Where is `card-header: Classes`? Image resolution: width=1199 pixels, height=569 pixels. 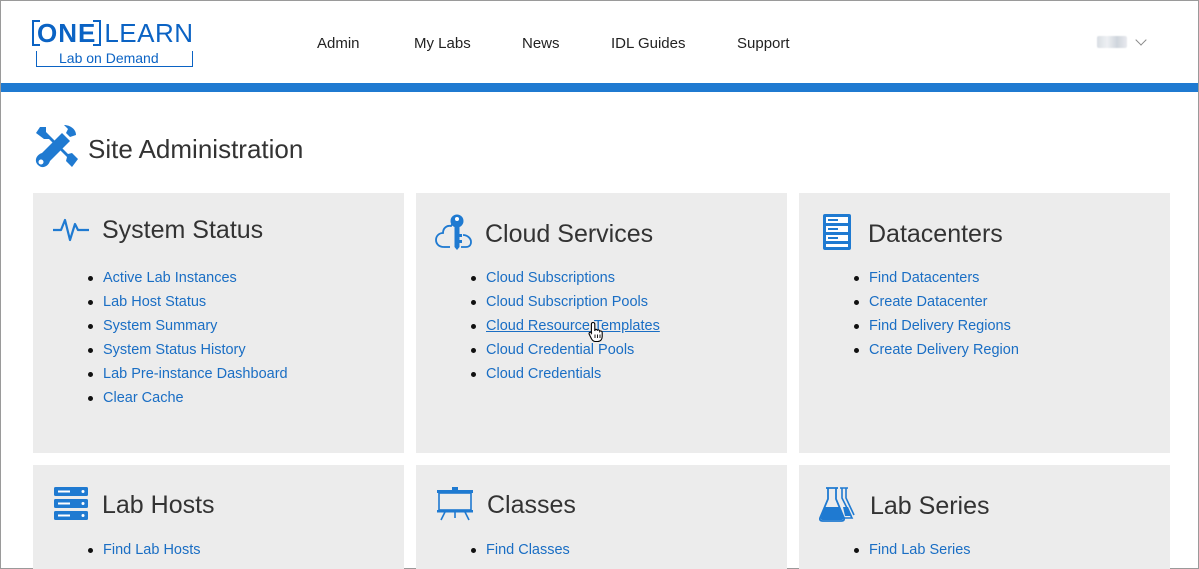
card-header: Classes is located at coordinates (505, 505).